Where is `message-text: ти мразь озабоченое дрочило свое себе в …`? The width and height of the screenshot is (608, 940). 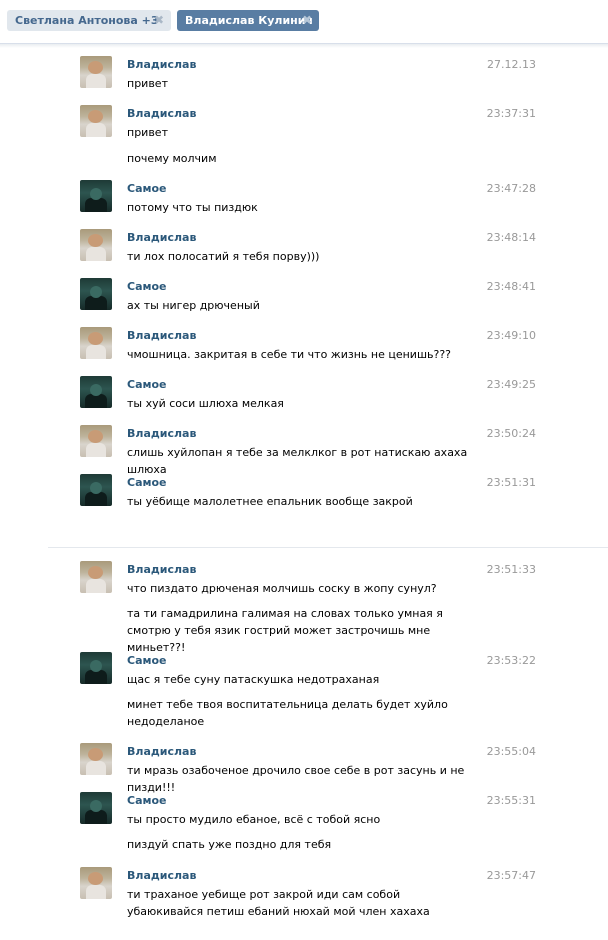
message-text: ти мразь озабоченое дрочило свое себе в … is located at coordinates (296, 779).